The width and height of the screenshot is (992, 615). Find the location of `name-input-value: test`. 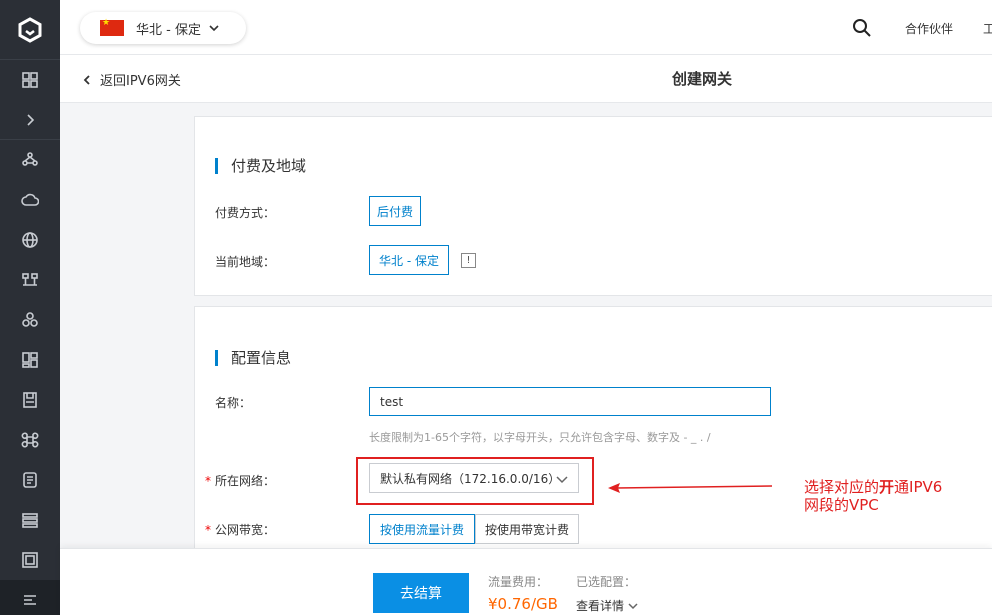

name-input-value: test is located at coordinates (392, 401).